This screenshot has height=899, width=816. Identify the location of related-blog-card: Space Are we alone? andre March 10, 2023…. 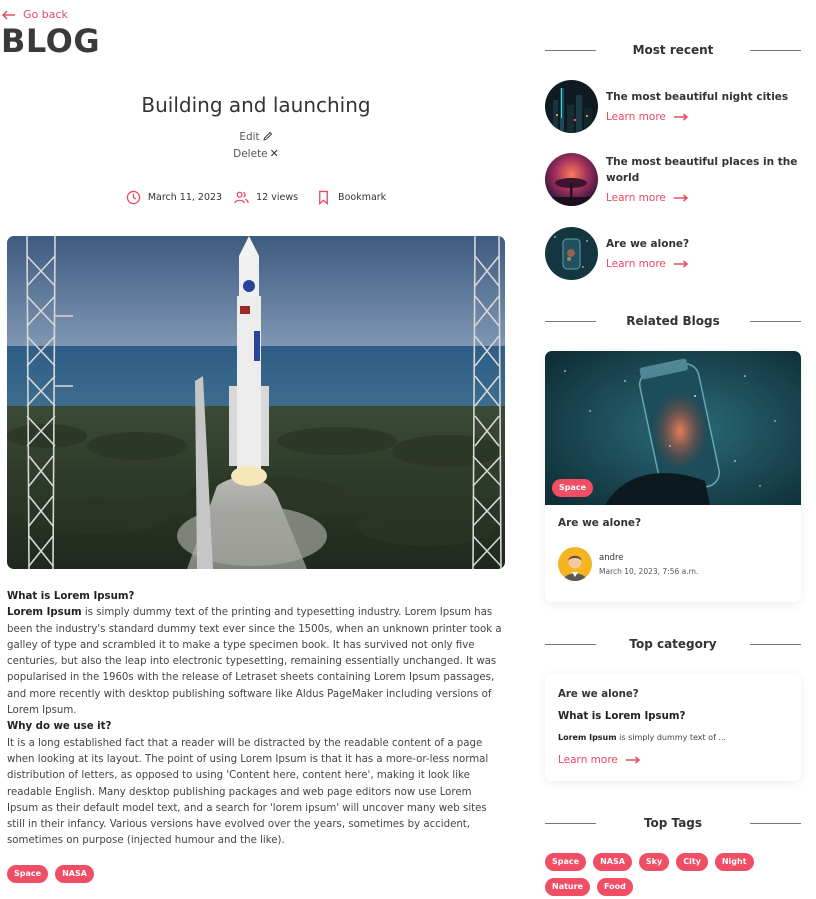
(673, 476).